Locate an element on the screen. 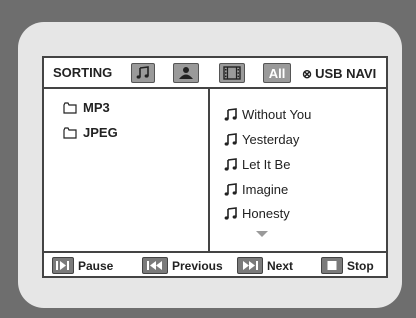 Image resolution: width=416 pixels, height=318 pixels. sorting-bar: SORTING All ⊗ USB NAVI is located at coordinates (215, 73).